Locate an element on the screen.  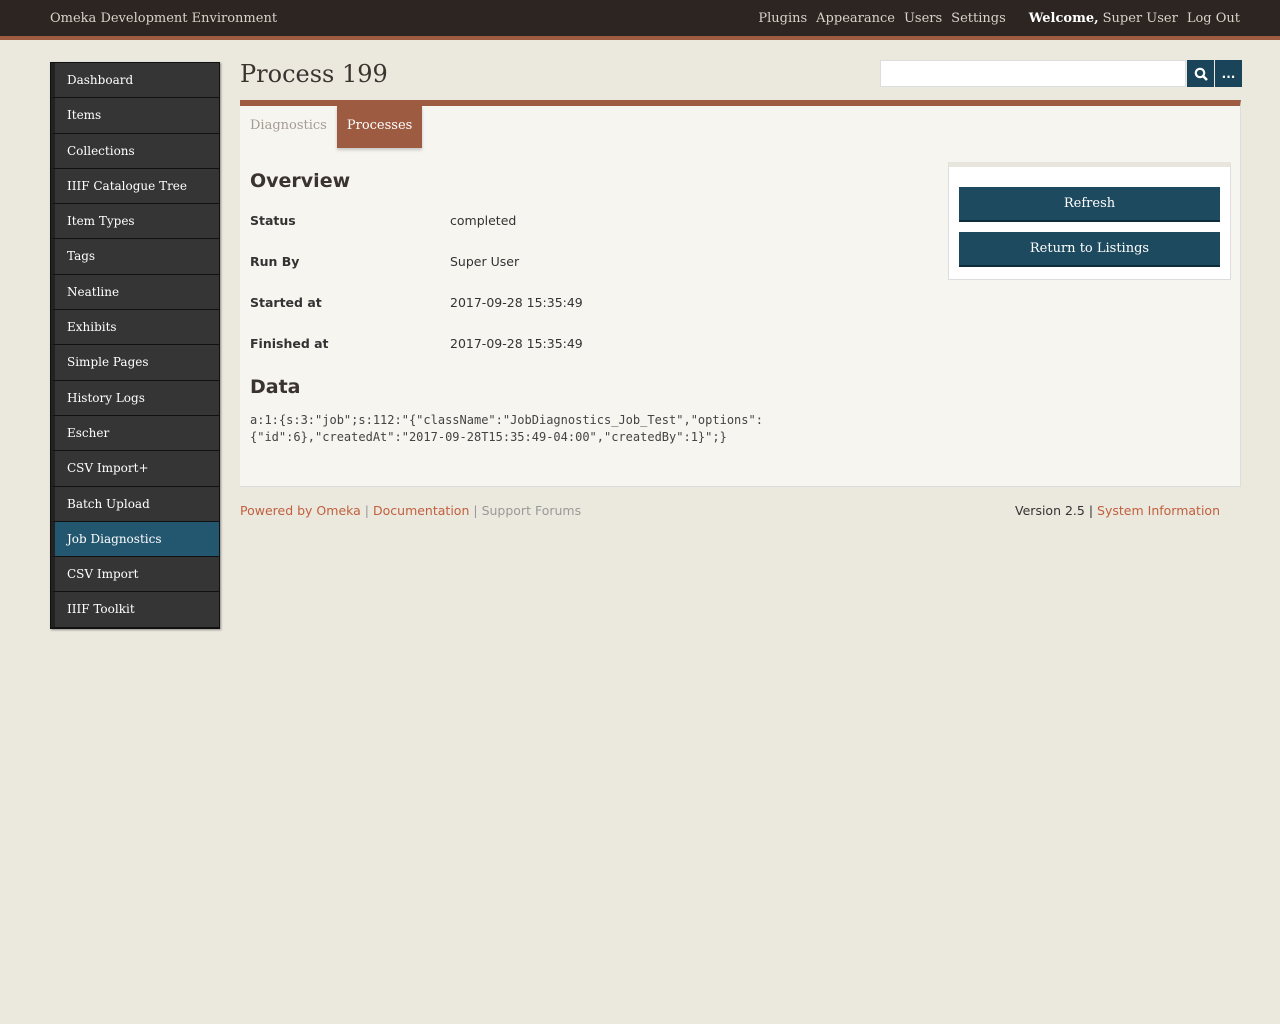
nav-appearance: Appearance is located at coordinates (855, 18).